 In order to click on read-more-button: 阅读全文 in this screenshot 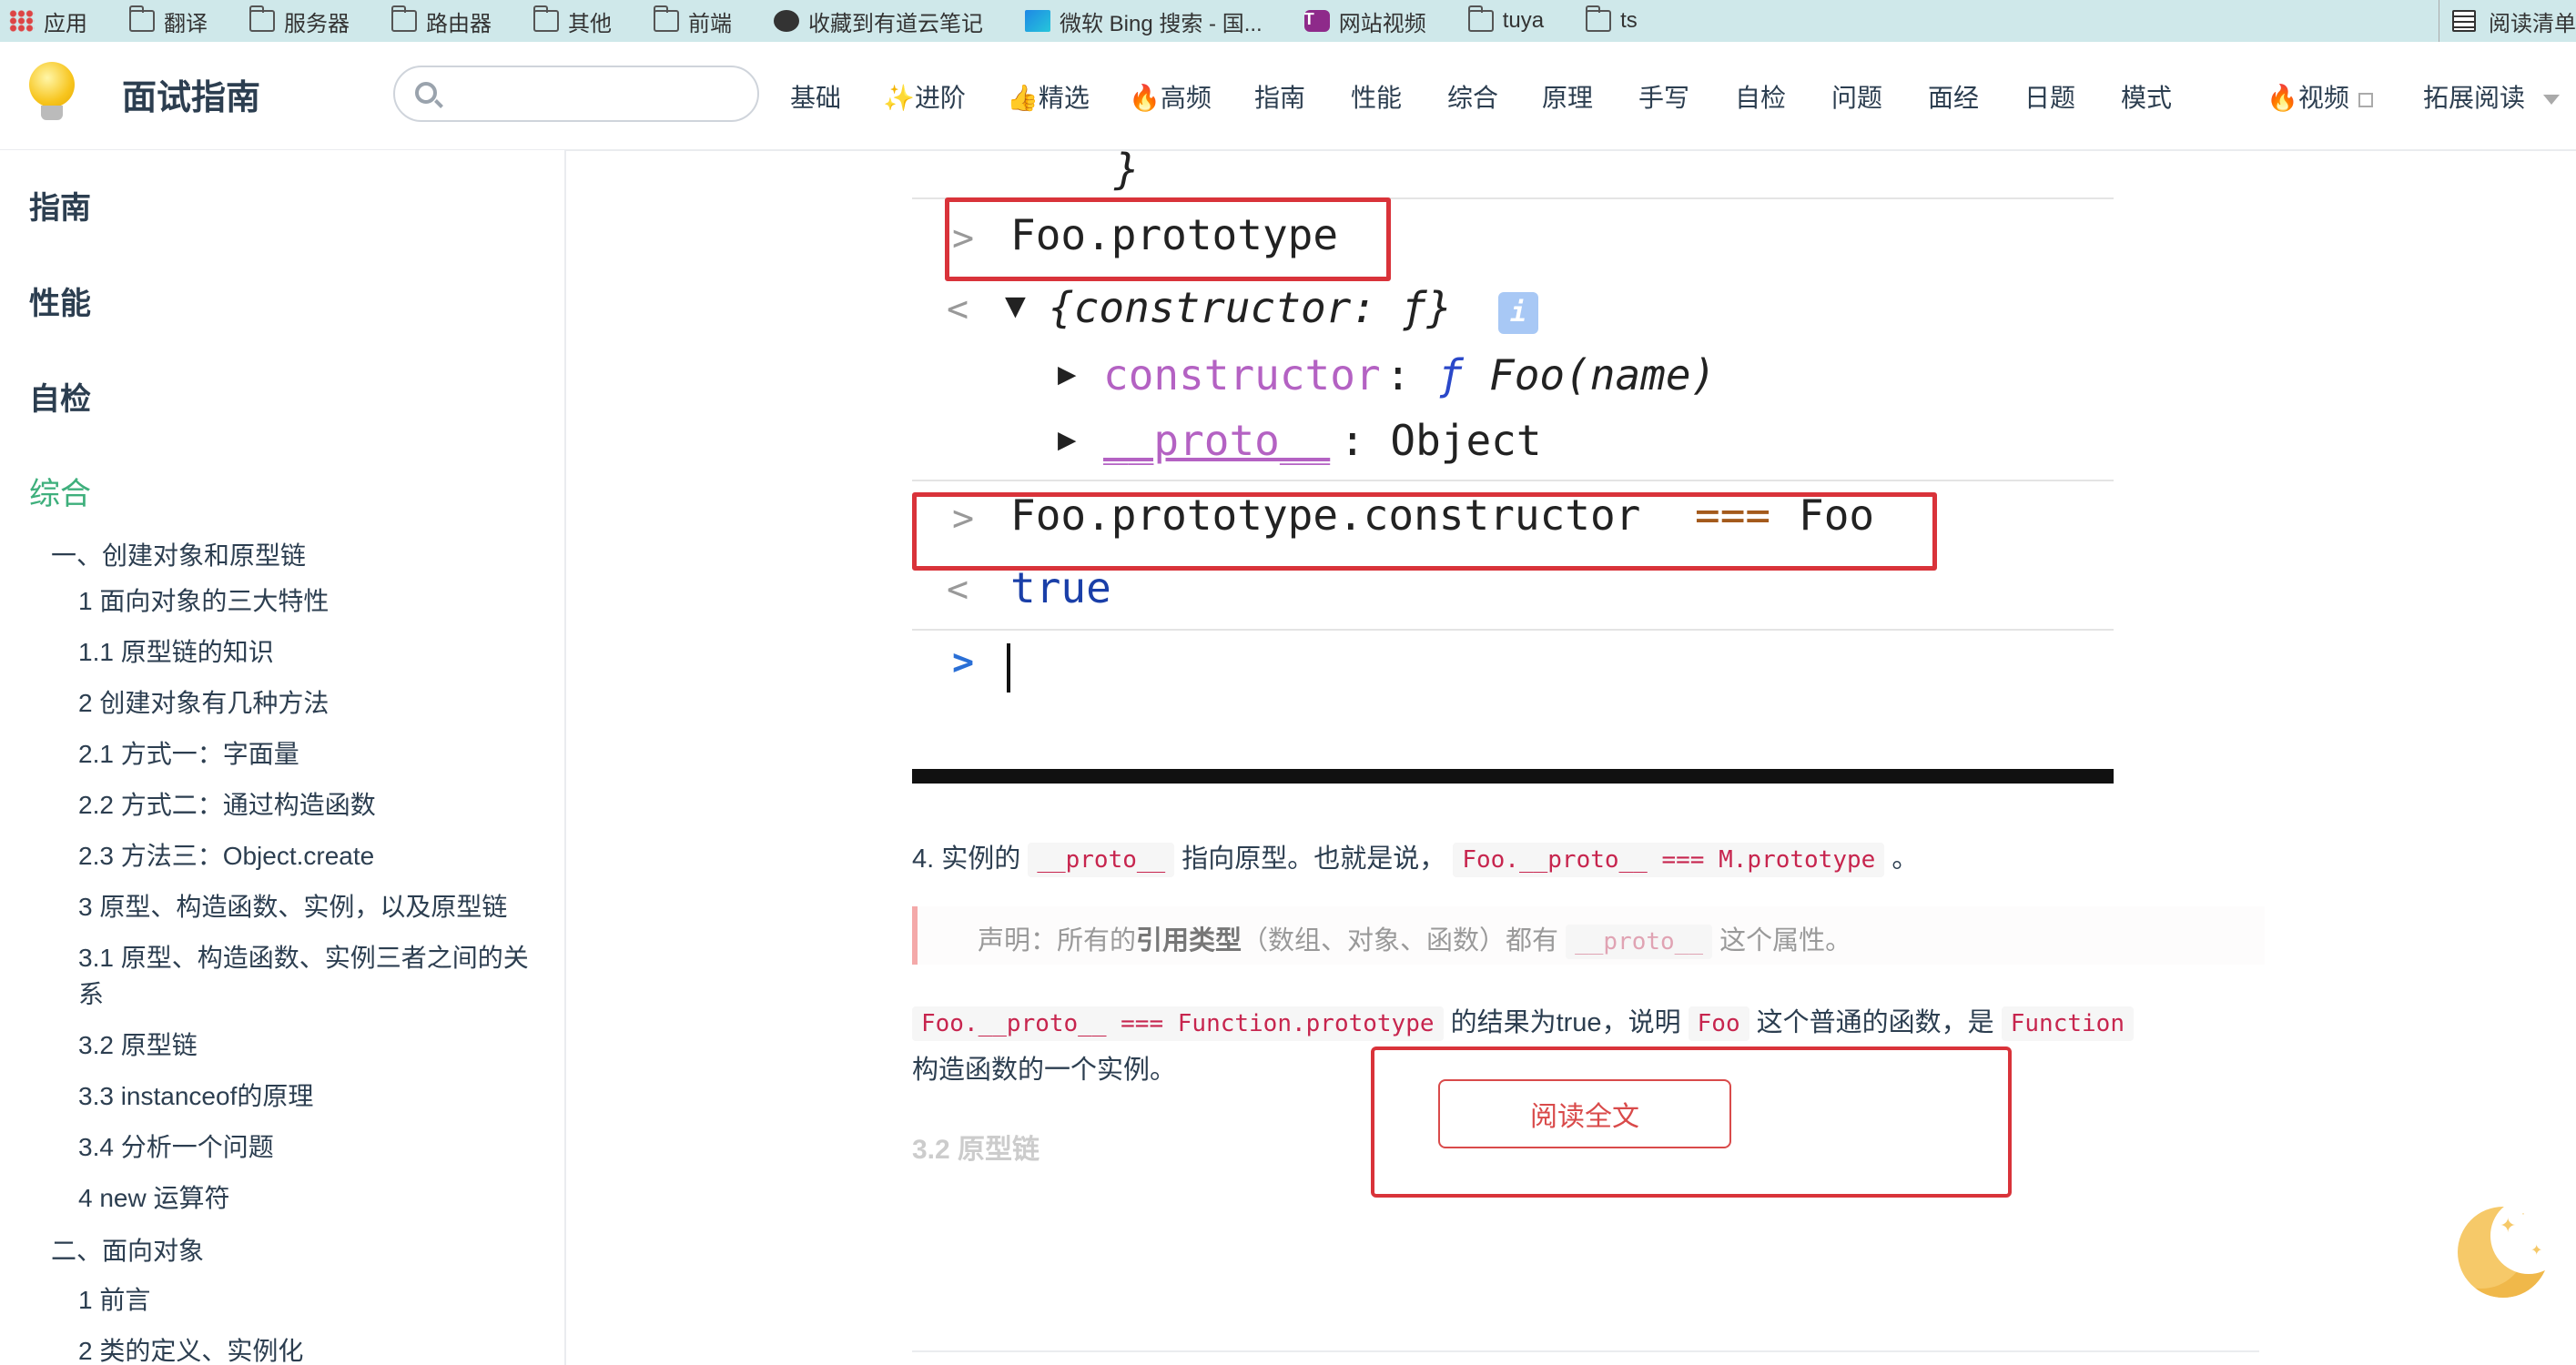, I will do `click(1584, 1114)`.